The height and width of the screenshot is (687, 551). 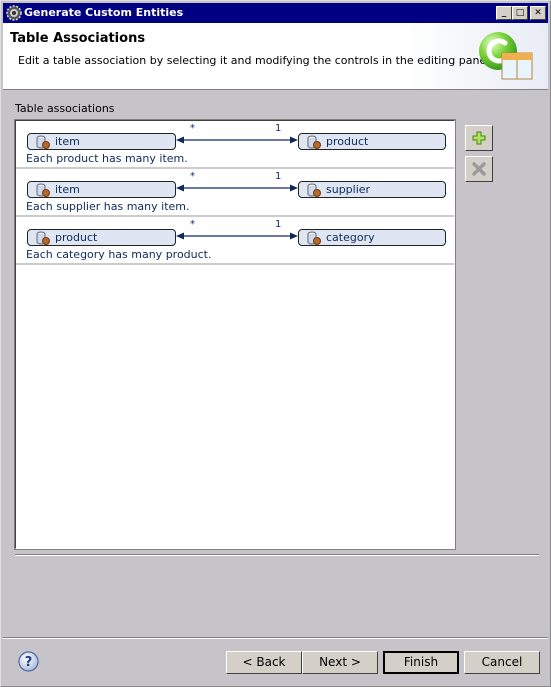 I want to click on cancel-button: Cancel, so click(x=502, y=662).